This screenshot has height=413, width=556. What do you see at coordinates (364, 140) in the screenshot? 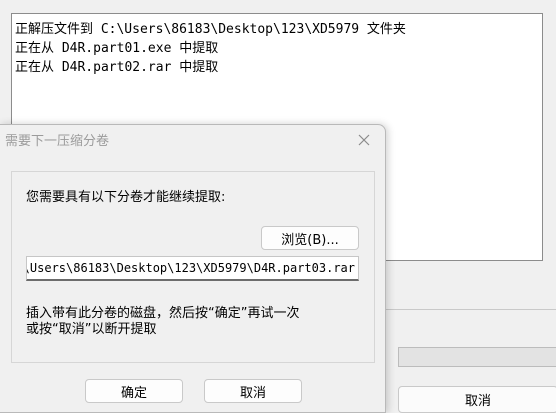
I see `close-icon` at bounding box center [364, 140].